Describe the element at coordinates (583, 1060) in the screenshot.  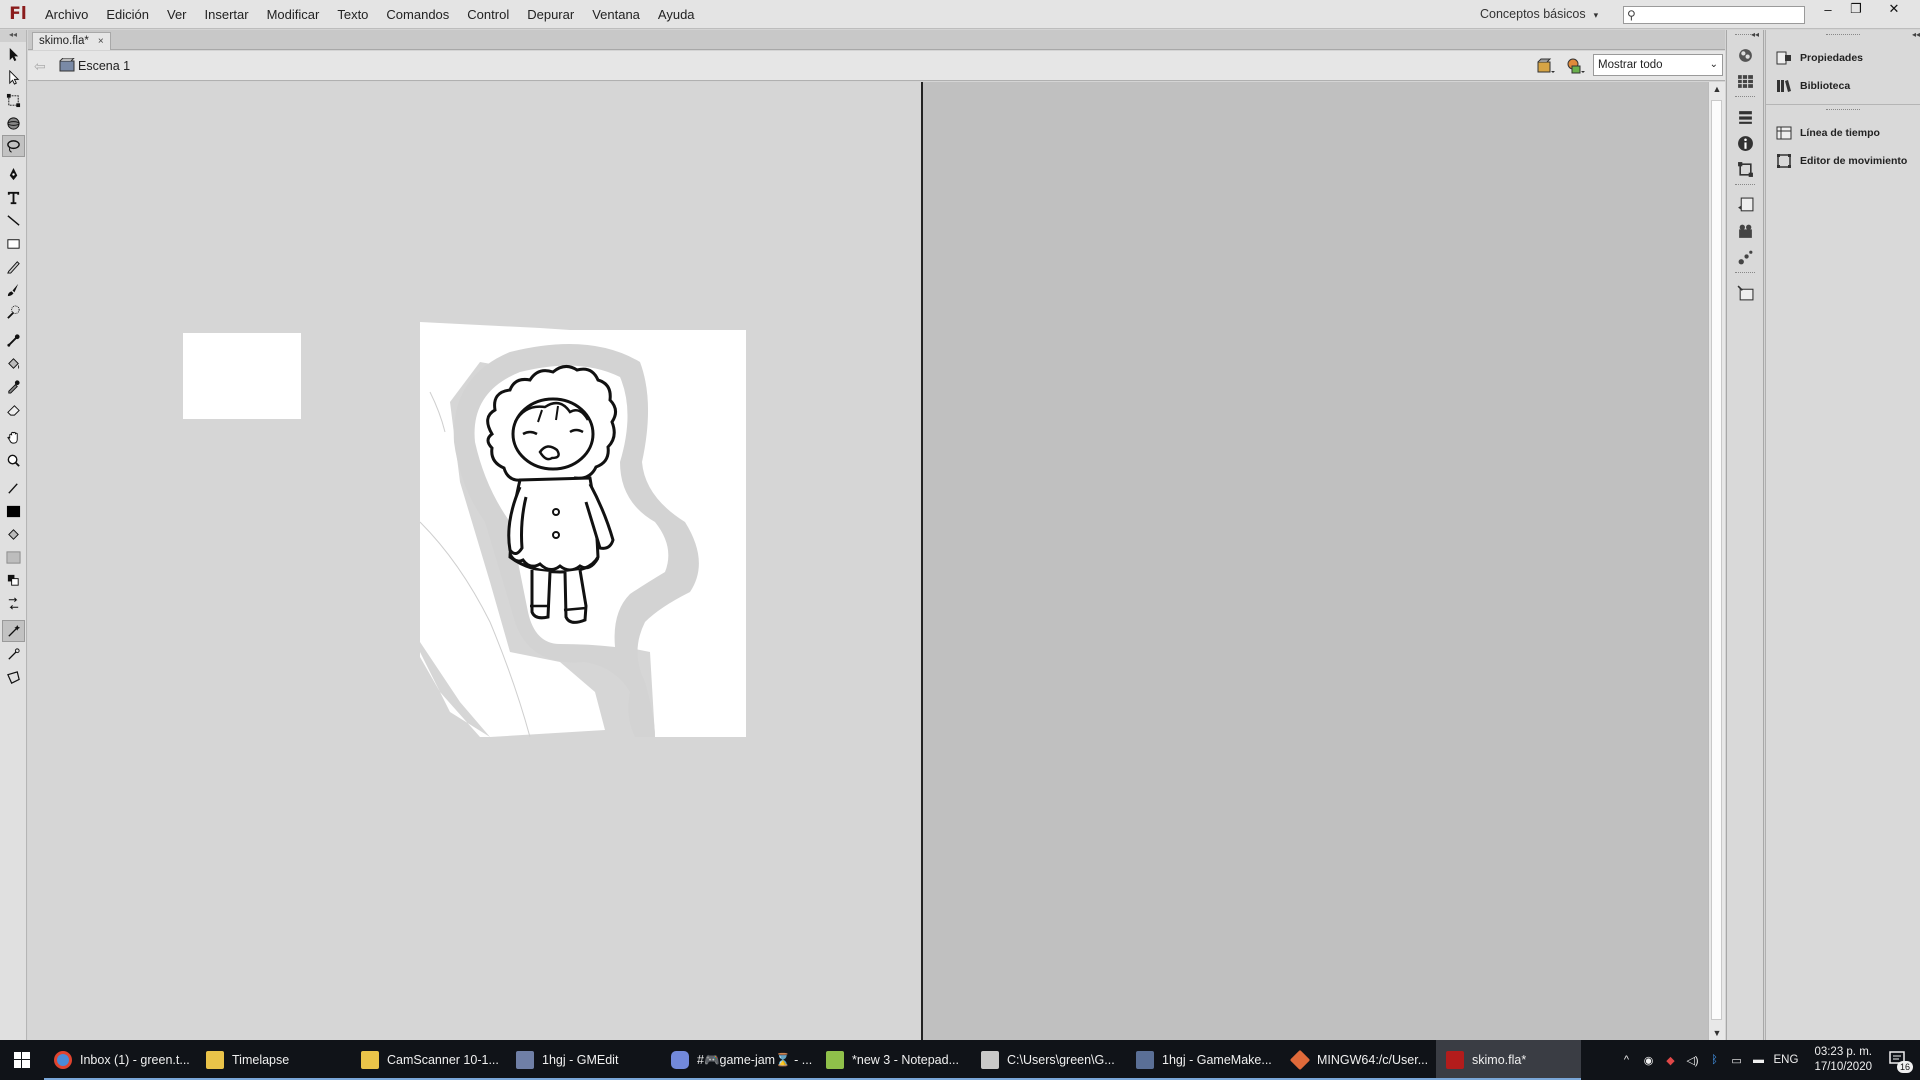
I see `taskbar-item-gmedit: 1hgj - GMEdit` at that location.